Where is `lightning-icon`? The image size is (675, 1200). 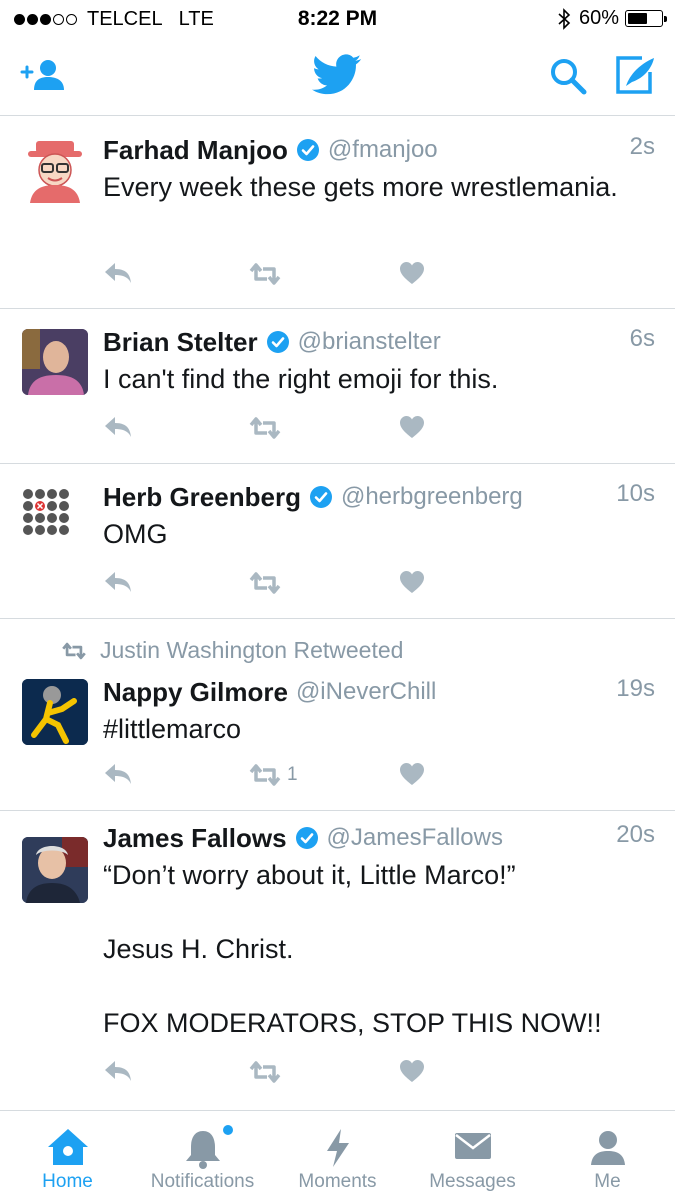 lightning-icon is located at coordinates (337, 1148).